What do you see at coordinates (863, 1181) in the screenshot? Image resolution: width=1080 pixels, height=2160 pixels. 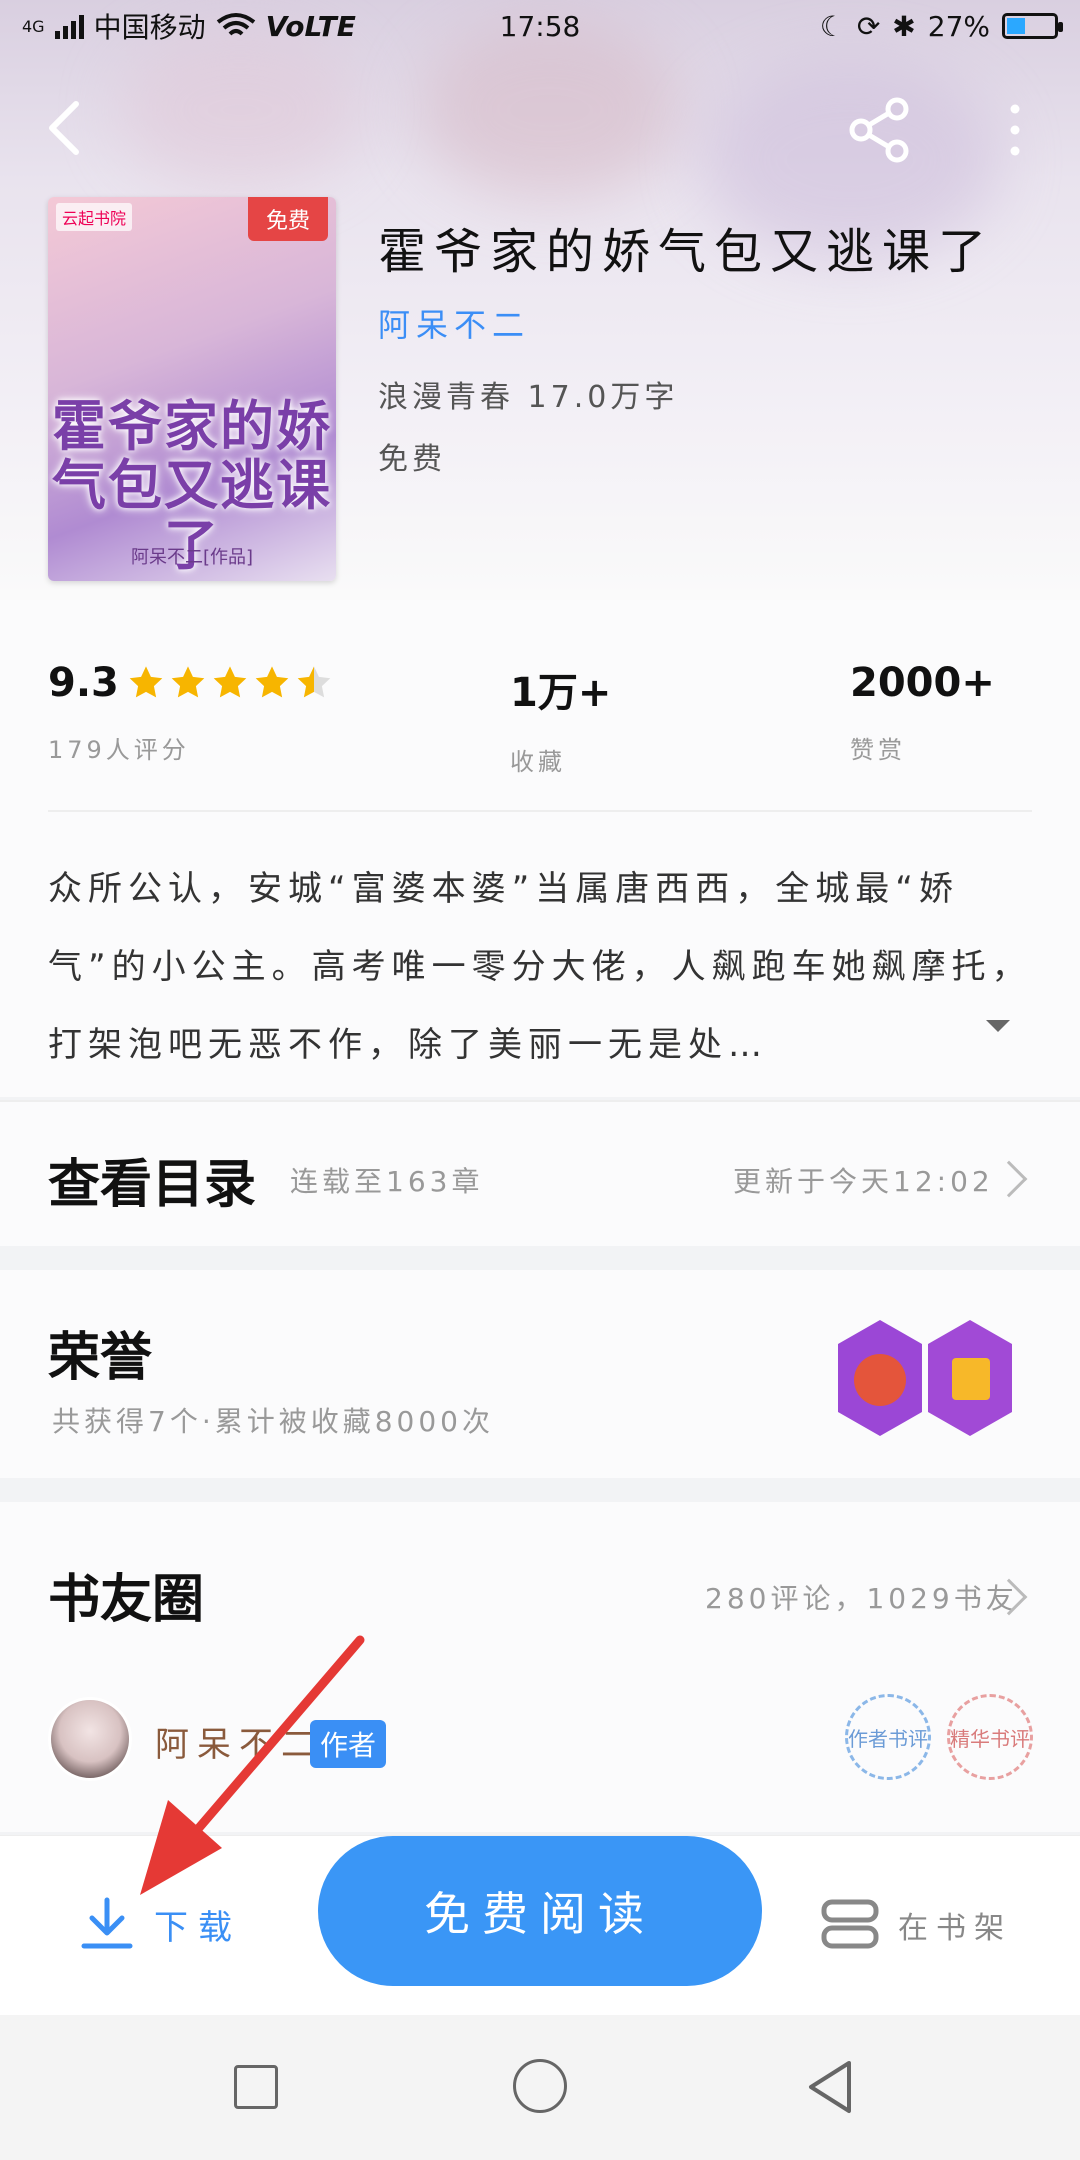 I see `toc-updated: 更新于今天12:02` at bounding box center [863, 1181].